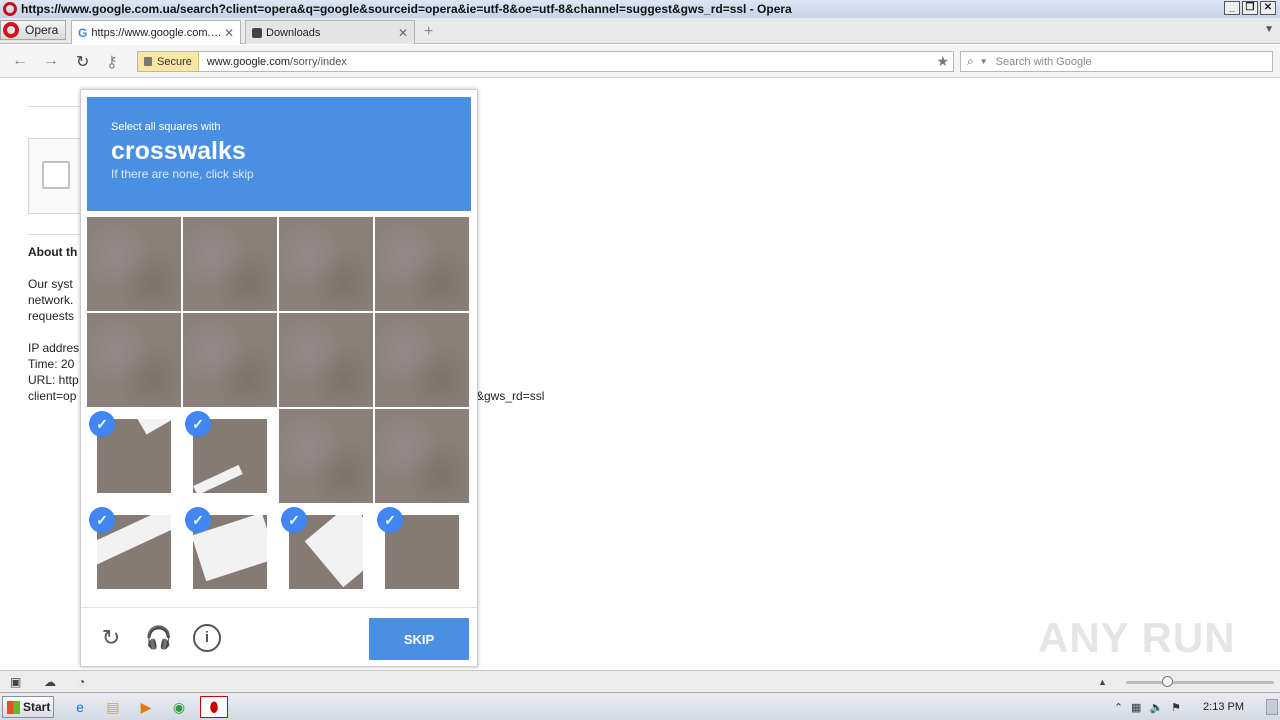 The height and width of the screenshot is (720, 1280). Describe the element at coordinates (159, 638) in the screenshot. I see `audio-challenge-headphones-icon: 🎧` at that location.